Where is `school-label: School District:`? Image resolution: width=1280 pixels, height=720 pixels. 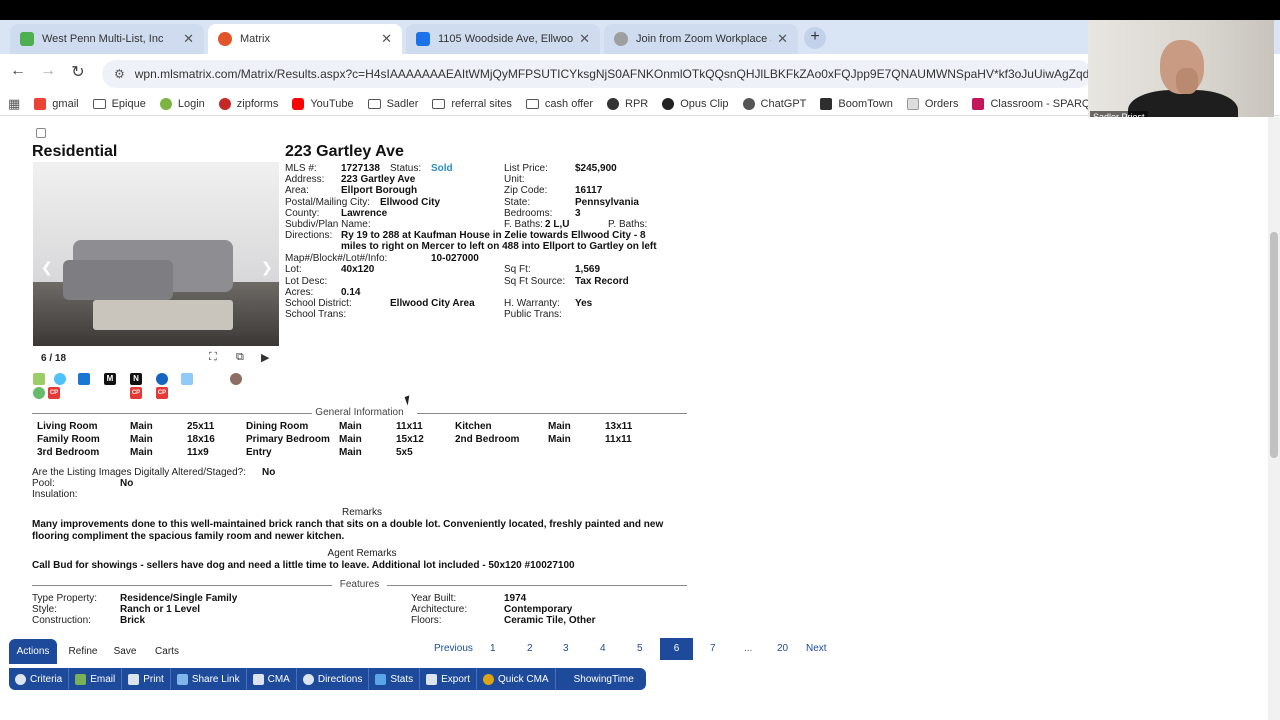
school-label: School District: is located at coordinates (318, 303).